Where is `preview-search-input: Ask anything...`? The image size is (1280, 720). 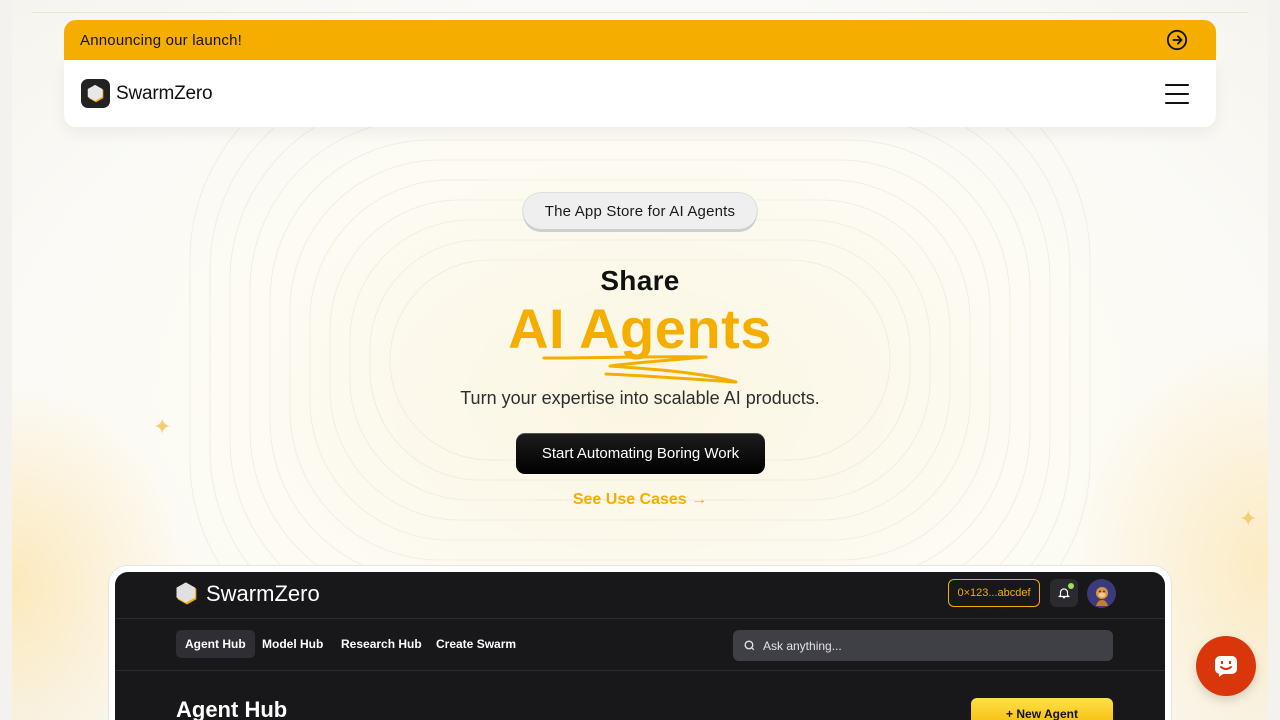 preview-search-input: Ask anything... is located at coordinates (923, 645).